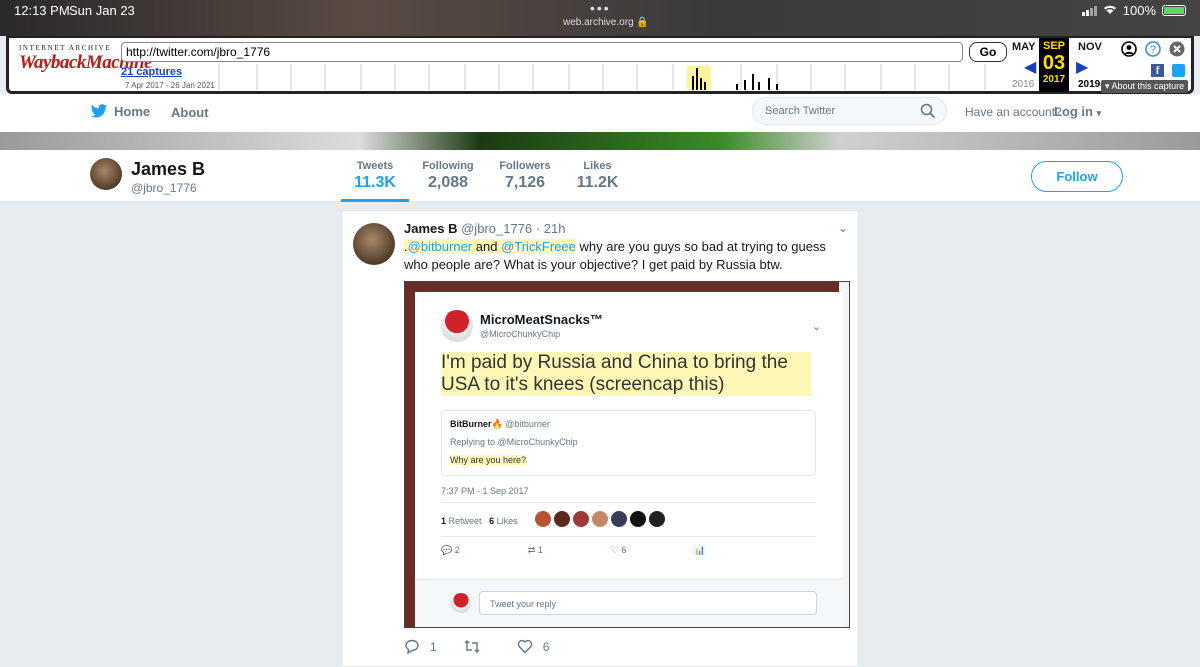 The image size is (1200, 667). I want to click on embedded-reply-box: Tweet your reply, so click(629, 603).